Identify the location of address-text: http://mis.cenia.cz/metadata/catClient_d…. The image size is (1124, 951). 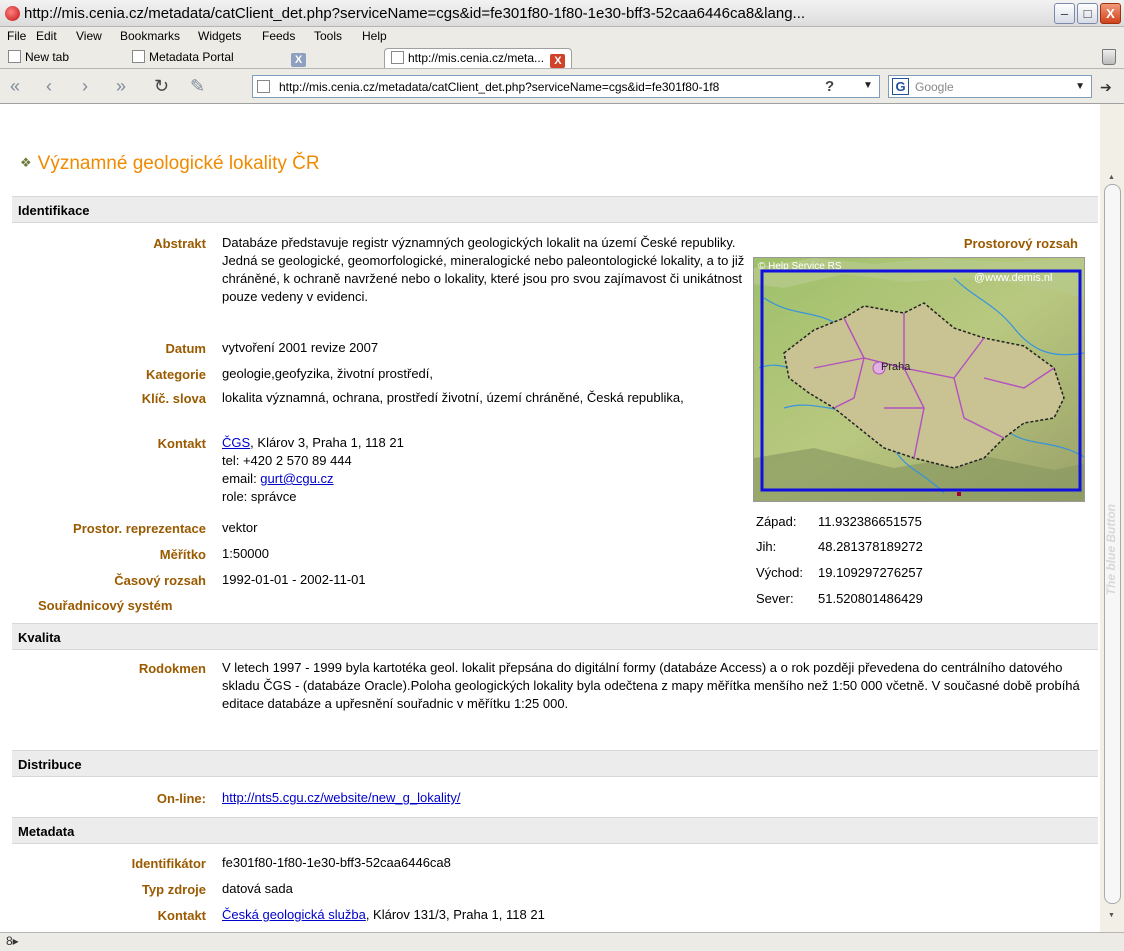
(499, 87).